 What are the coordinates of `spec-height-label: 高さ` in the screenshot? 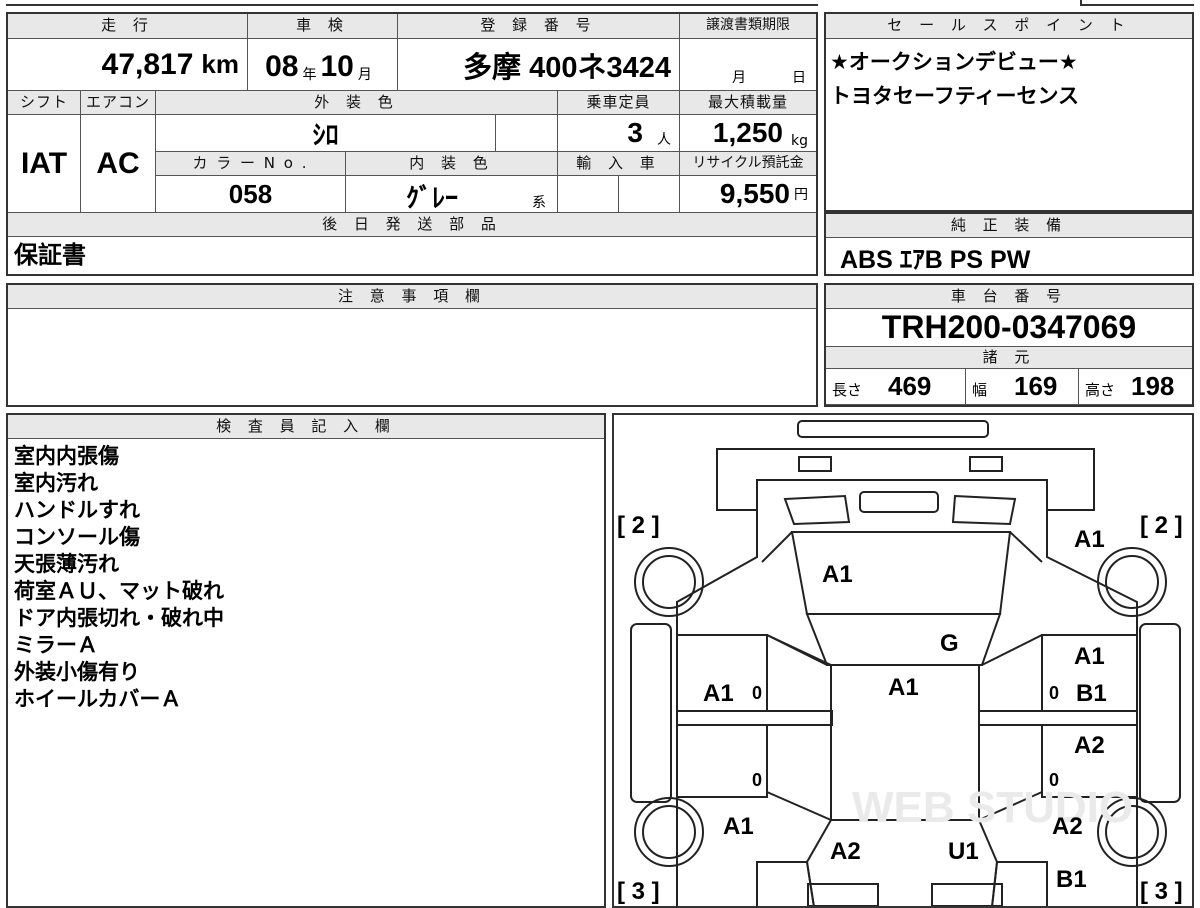 It's located at (1100, 390).